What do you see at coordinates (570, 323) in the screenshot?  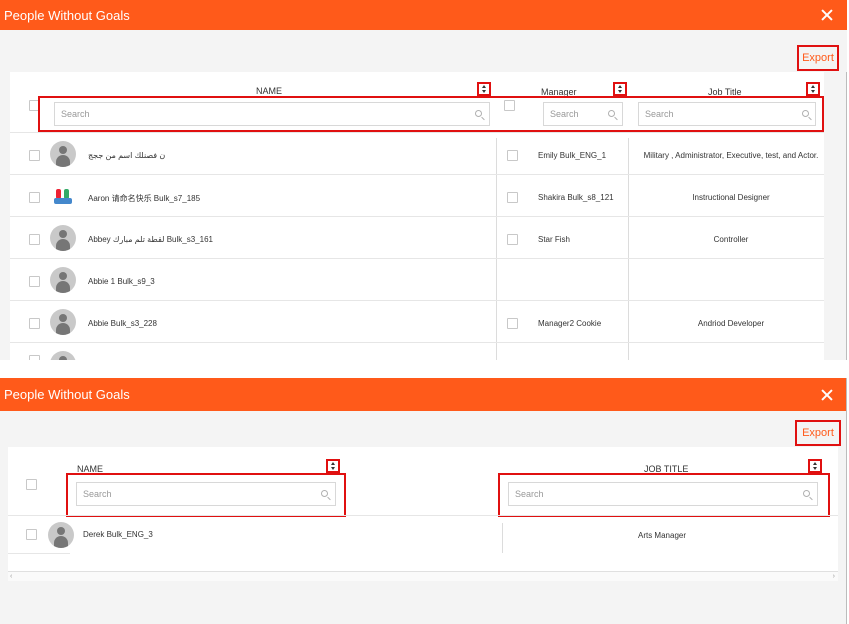 I see `manager-name: Manager2 Cookie` at bounding box center [570, 323].